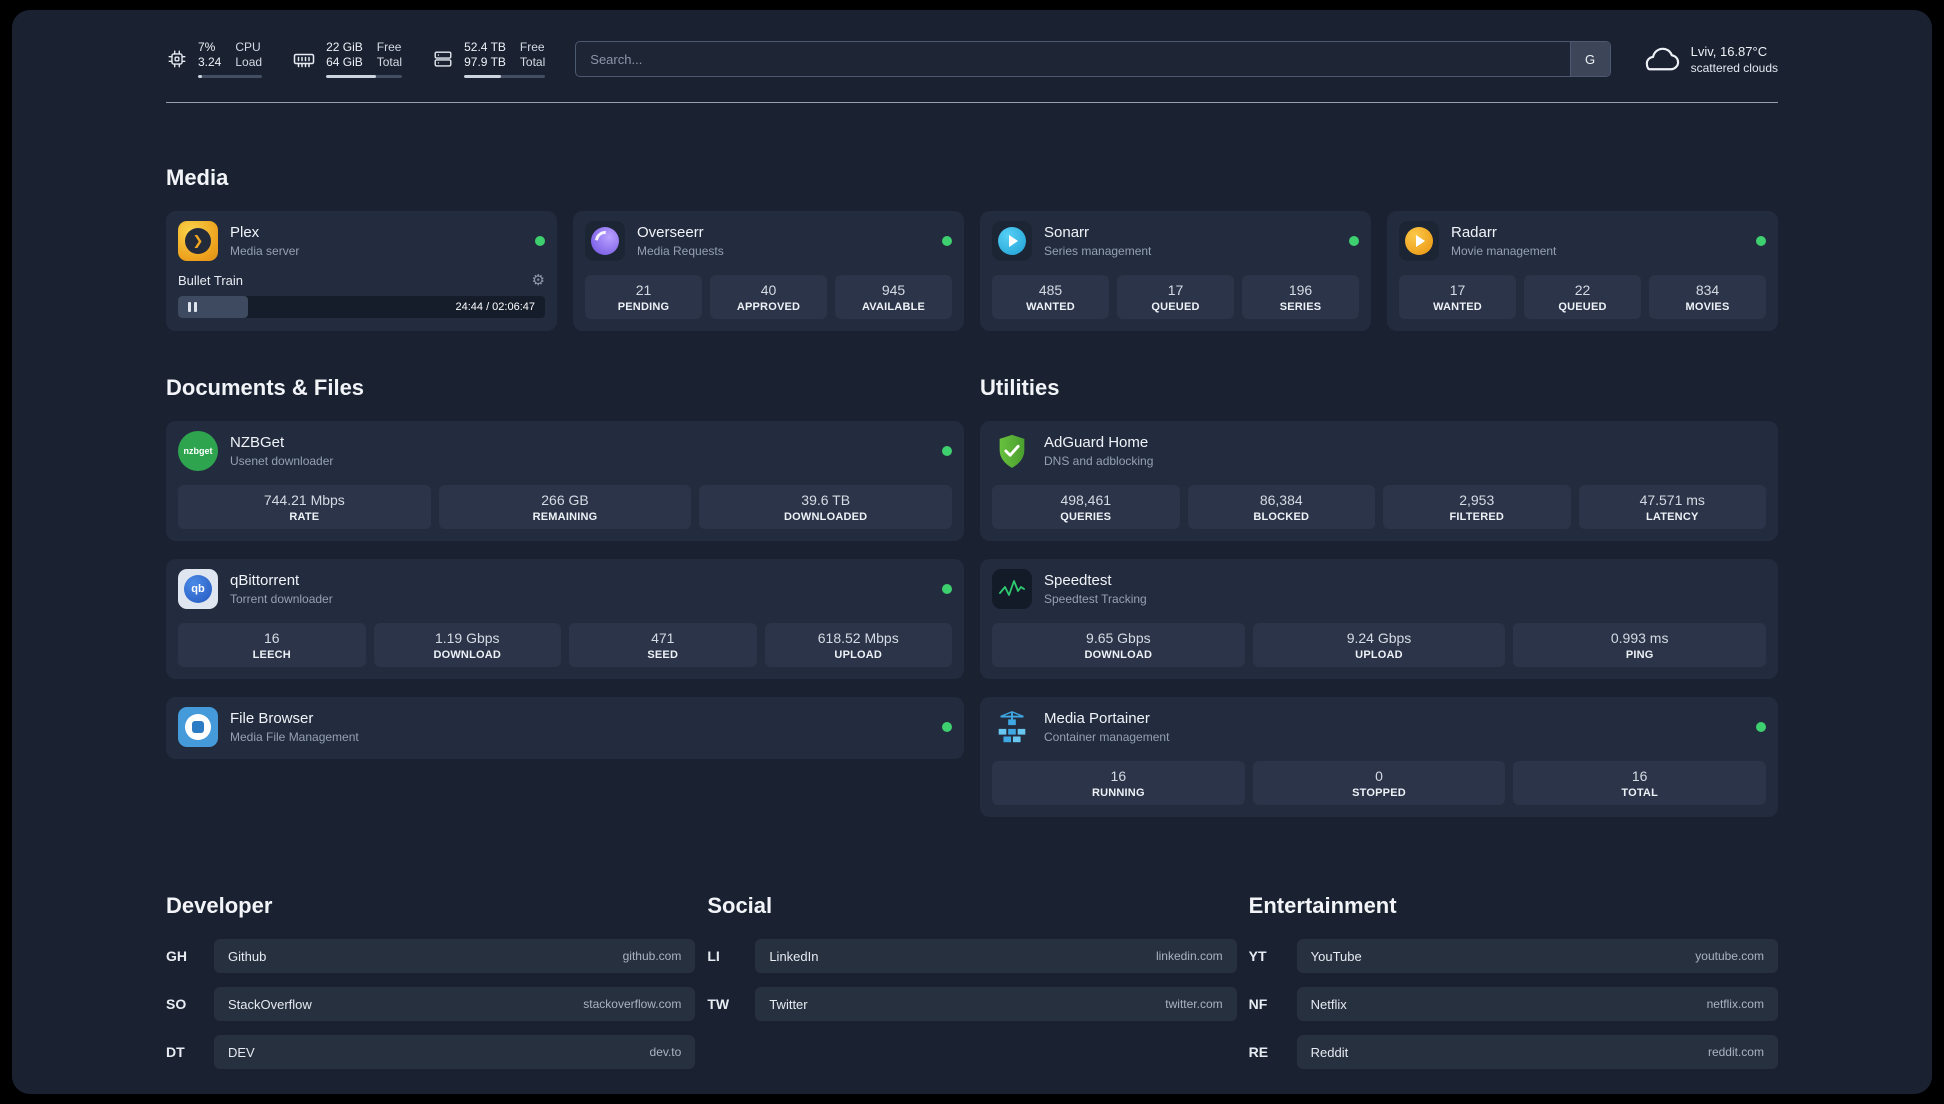 The height and width of the screenshot is (1104, 1944). What do you see at coordinates (1379, 776) in the screenshot?
I see `stat-value: 0` at bounding box center [1379, 776].